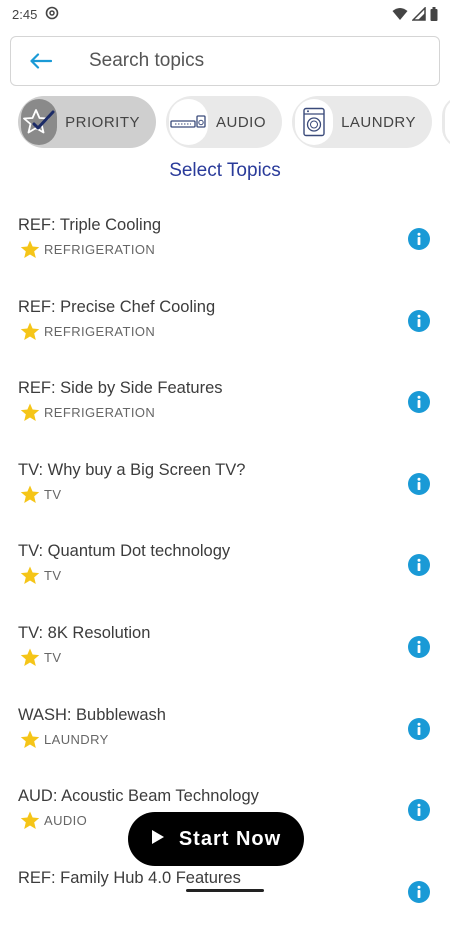  What do you see at coordinates (90, 225) in the screenshot?
I see `topic-title: REF: Triple Cooling` at bounding box center [90, 225].